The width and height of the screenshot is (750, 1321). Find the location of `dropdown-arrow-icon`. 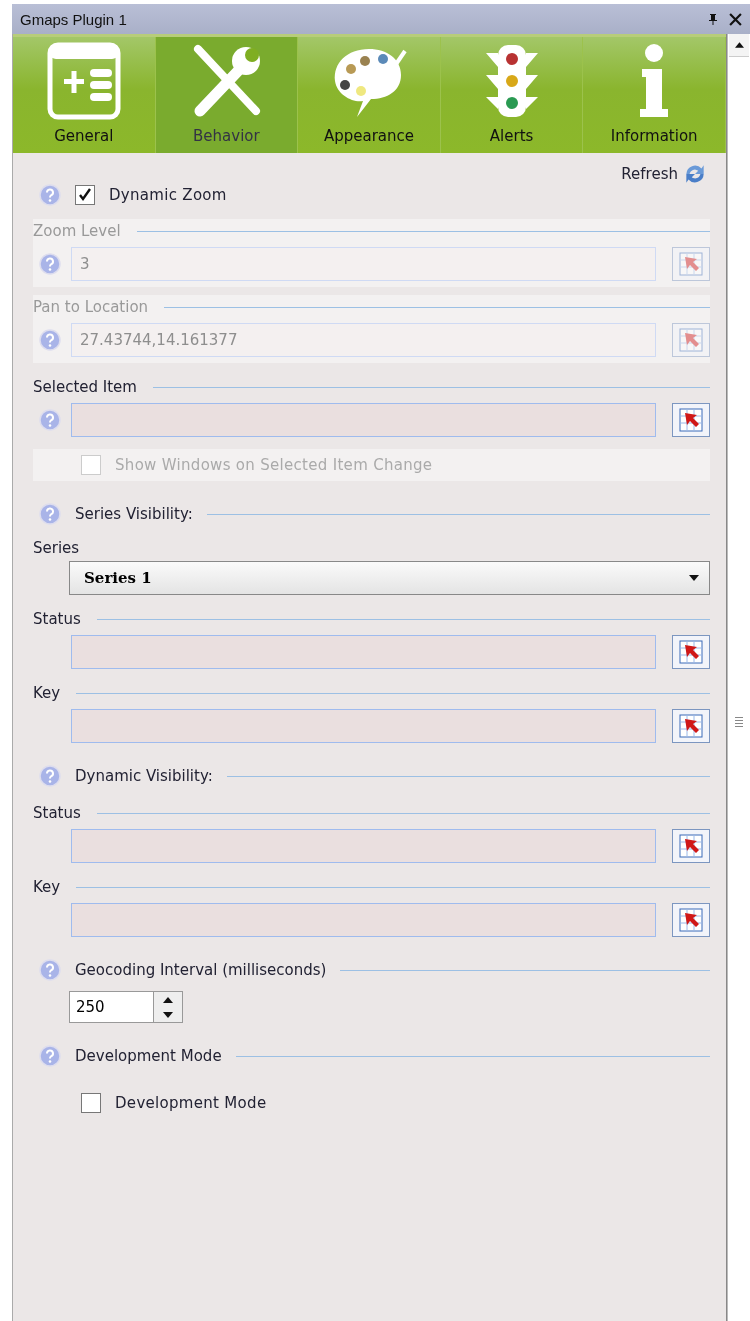

dropdown-arrow-icon is located at coordinates (694, 578).